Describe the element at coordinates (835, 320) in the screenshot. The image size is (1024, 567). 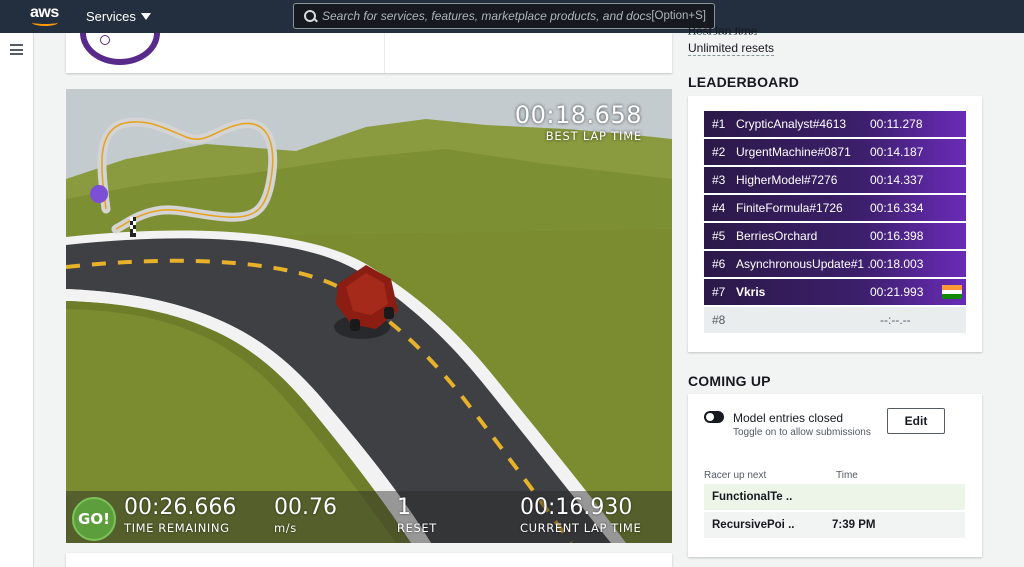
I see `leaderboard-row: #8 --:--.--` at that location.